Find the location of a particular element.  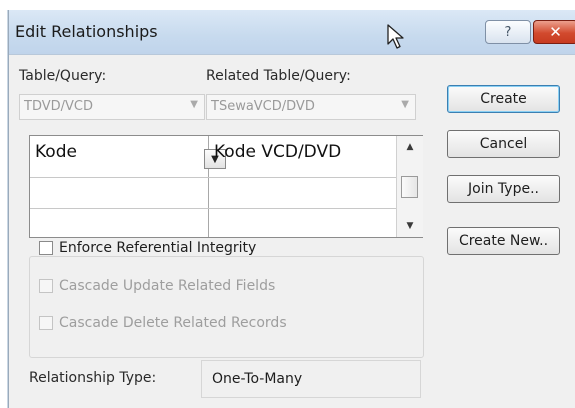

relationship-type-value: One-To-Many is located at coordinates (311, 379).